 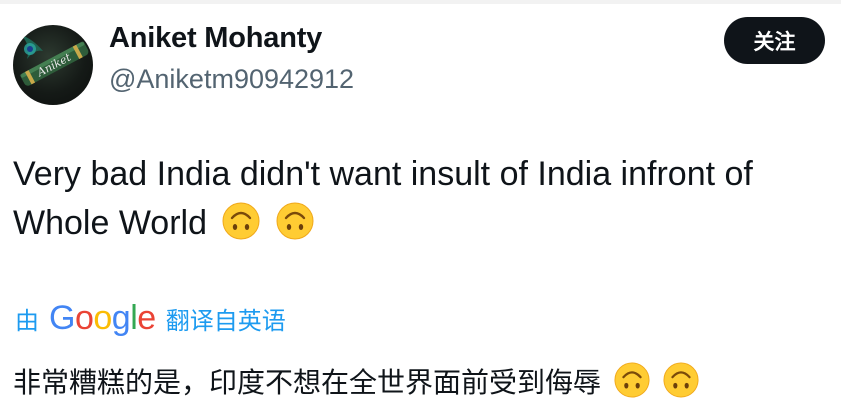 I want to click on translated-text: 非常糟糕的是，印度不想在全世界面前受到侮辱, so click(x=356, y=382).